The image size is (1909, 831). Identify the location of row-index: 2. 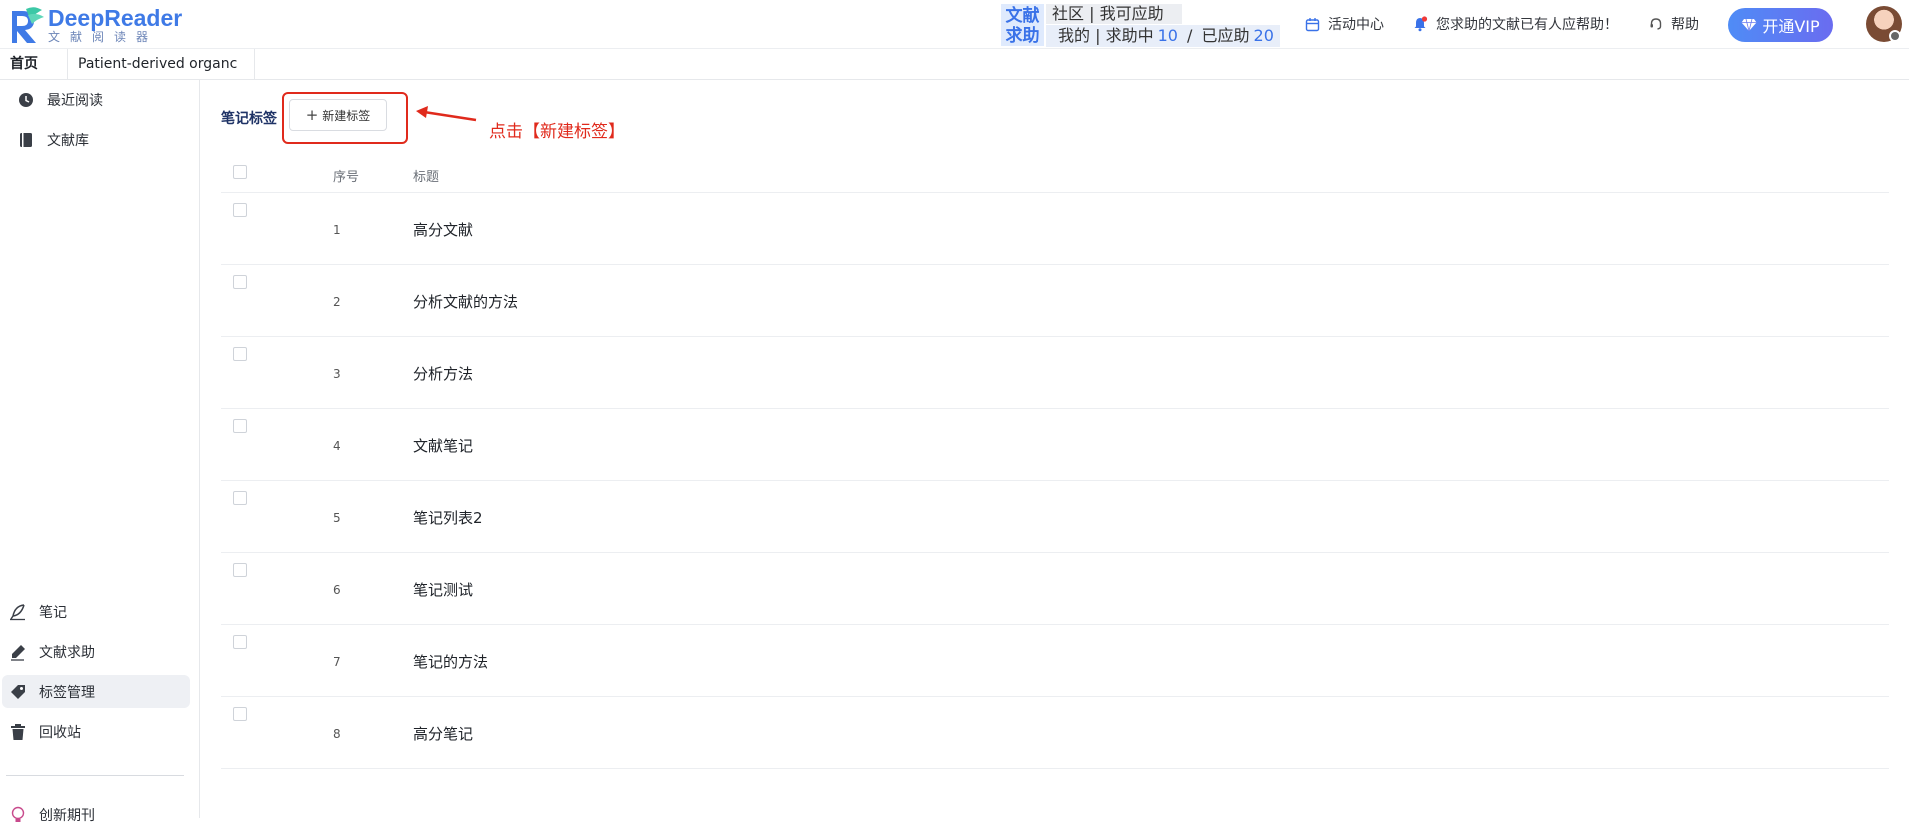
(337, 302).